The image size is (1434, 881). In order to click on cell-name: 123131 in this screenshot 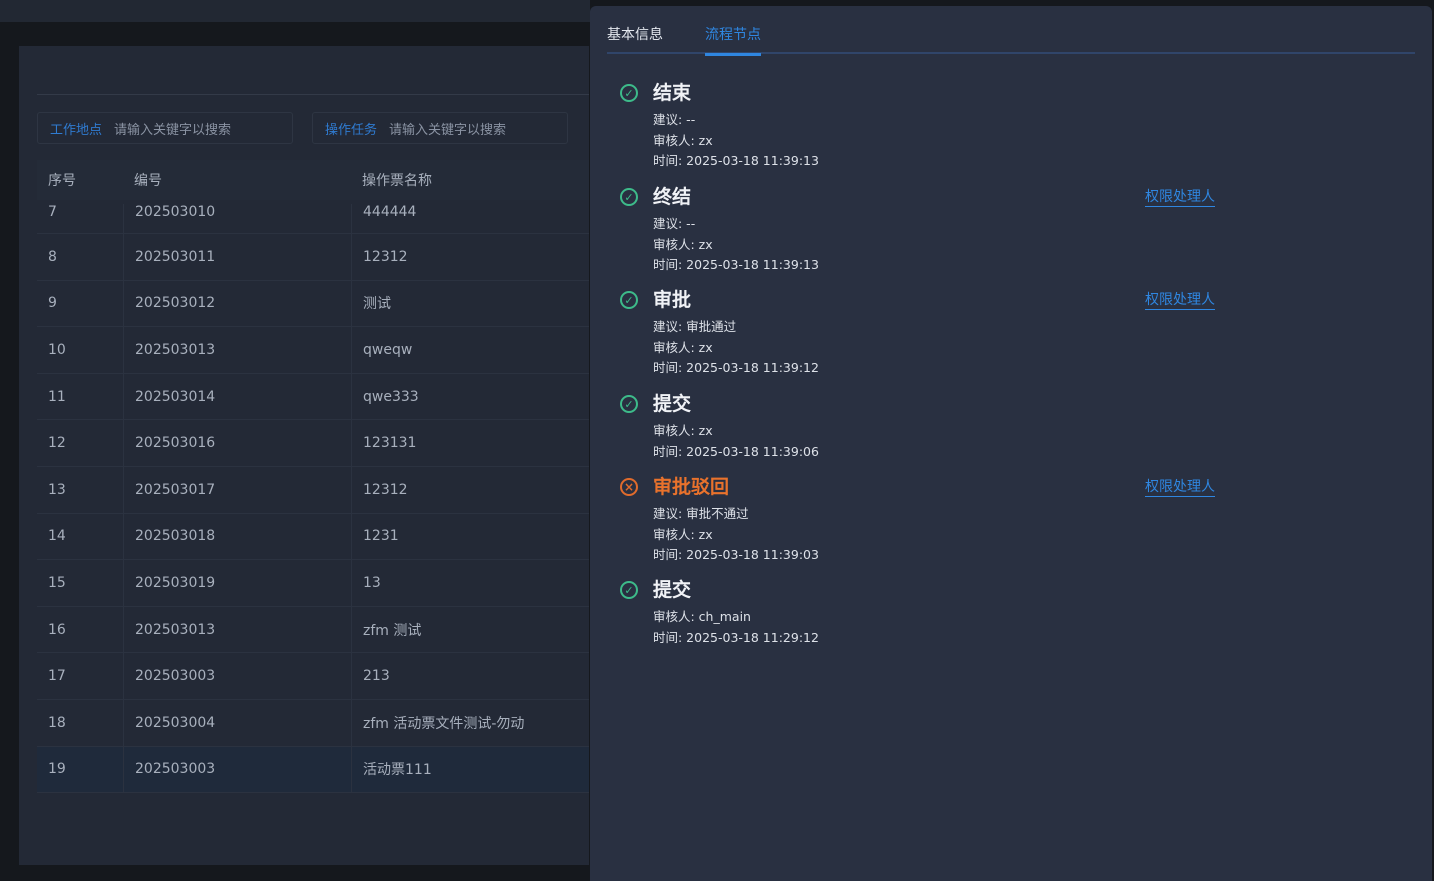, I will do `click(470, 443)`.